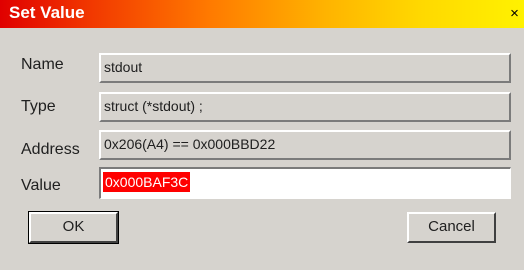 This screenshot has width=524, height=270. I want to click on title-bar: Set Value ×, so click(262, 14).